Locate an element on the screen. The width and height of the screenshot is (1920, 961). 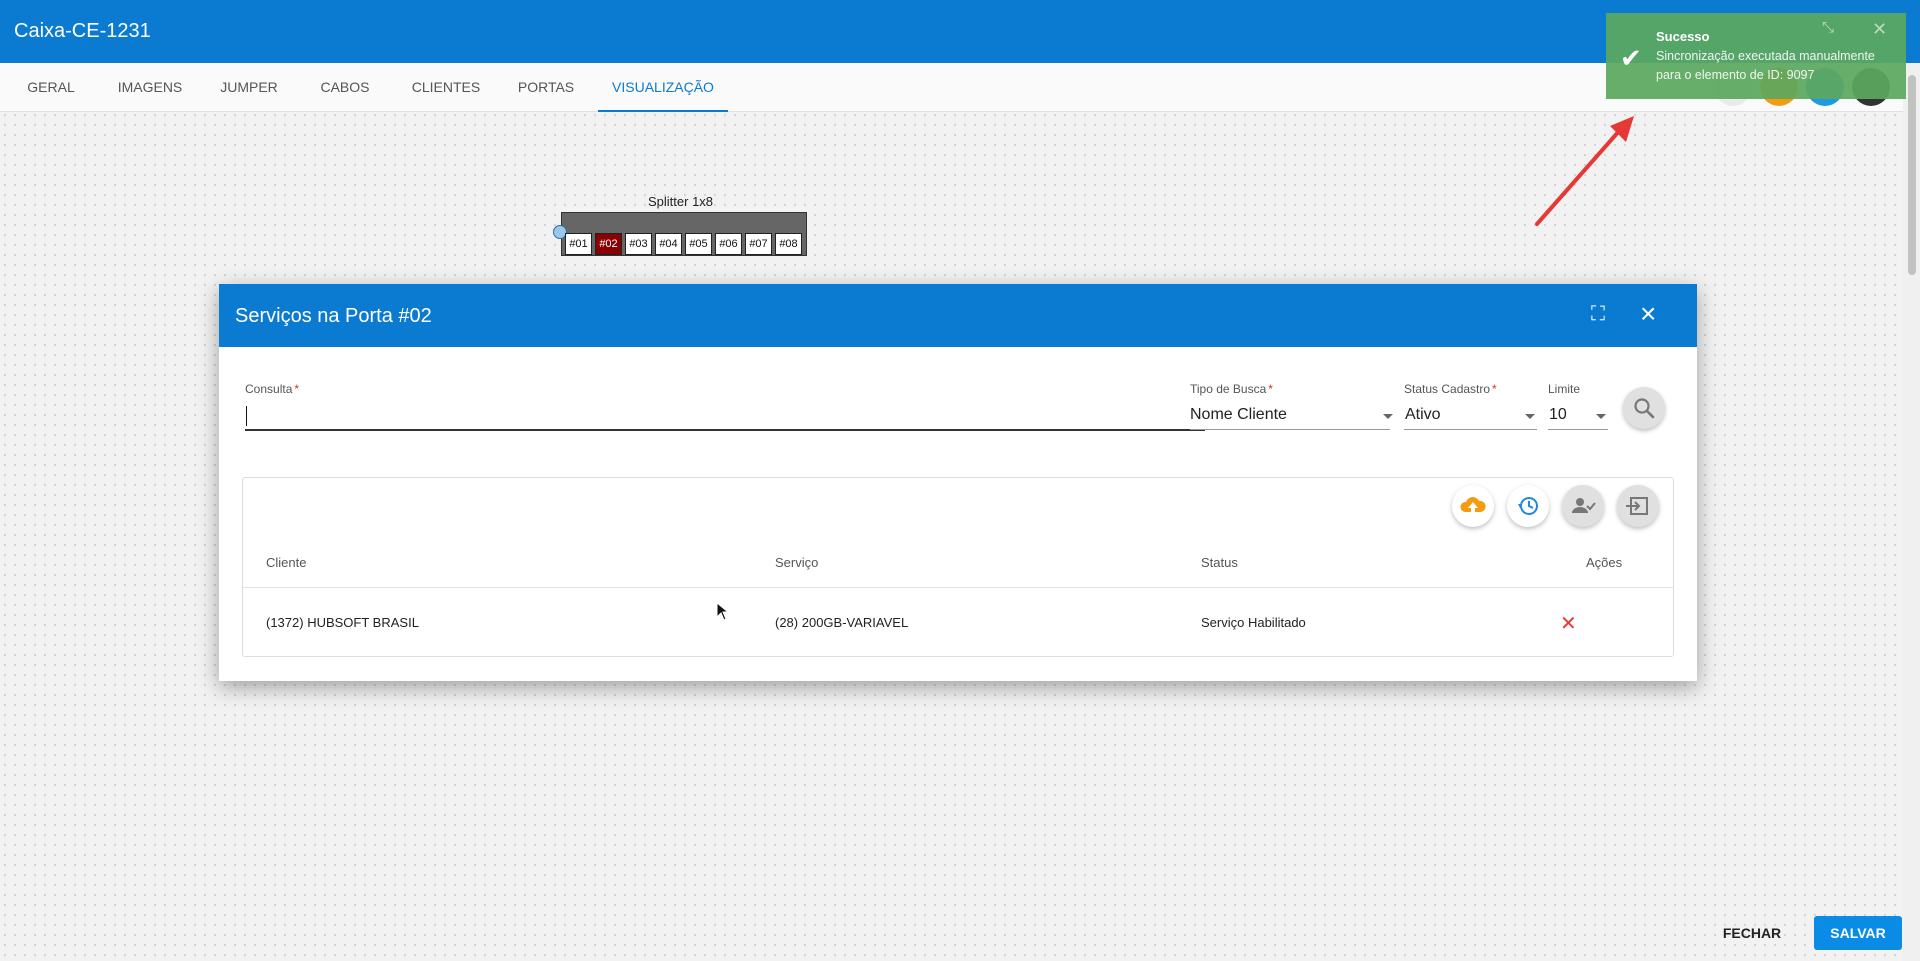
remove-service-icon: ✕ is located at coordinates (1568, 623).